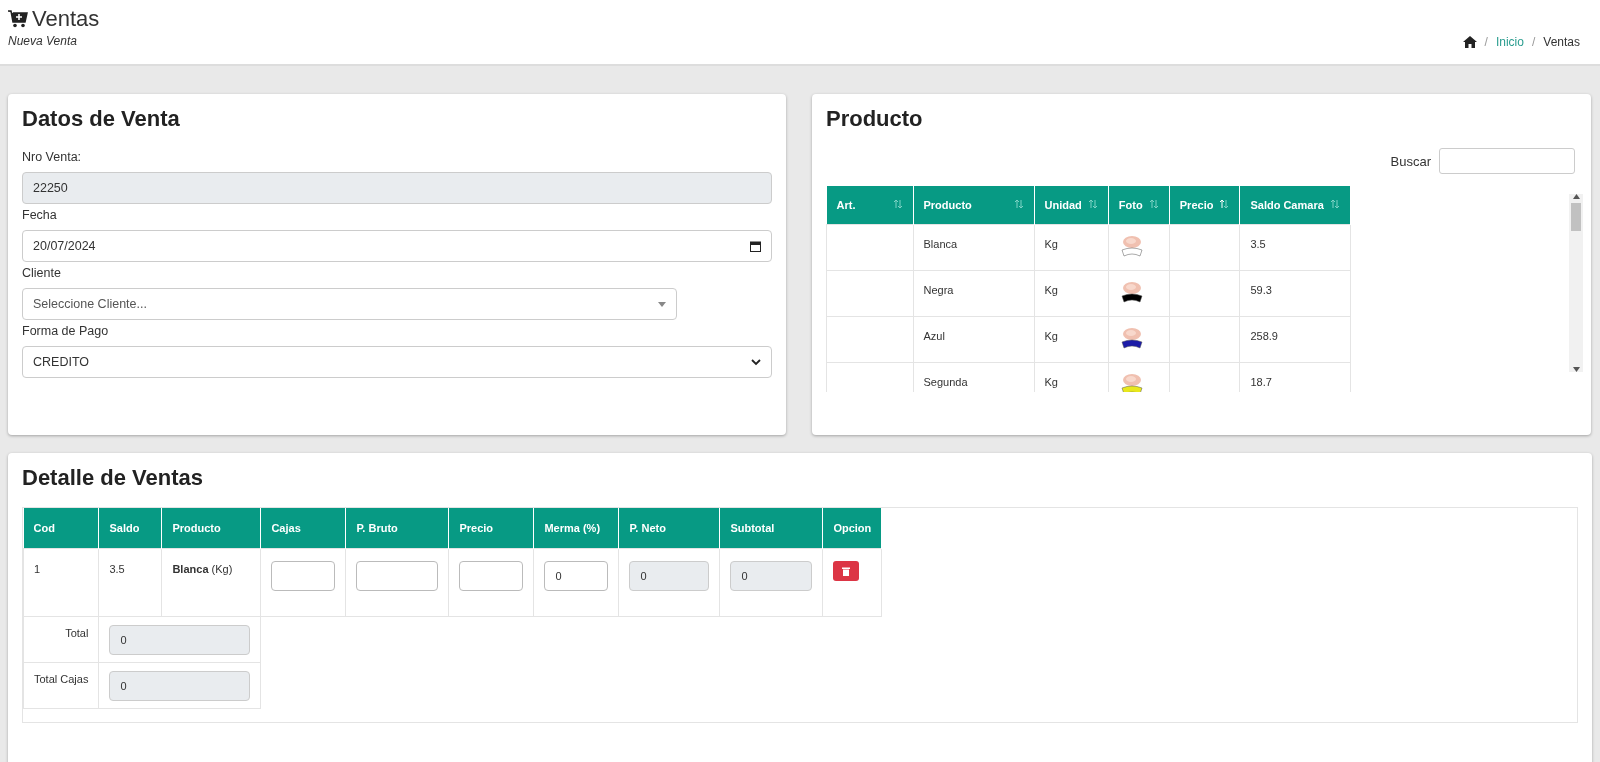 This screenshot has height=762, width=1600. I want to click on column-header: Merma (%), so click(576, 528).